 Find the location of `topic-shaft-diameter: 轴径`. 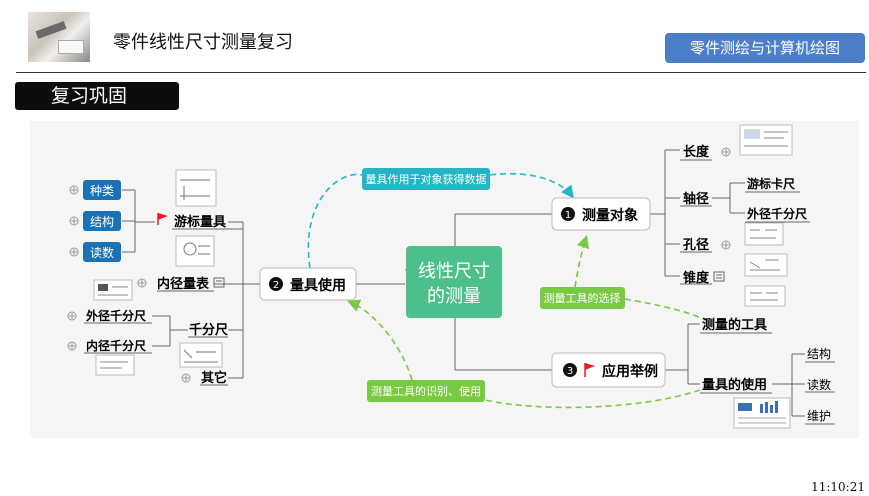

topic-shaft-diameter: 轴径 is located at coordinates (696, 199).